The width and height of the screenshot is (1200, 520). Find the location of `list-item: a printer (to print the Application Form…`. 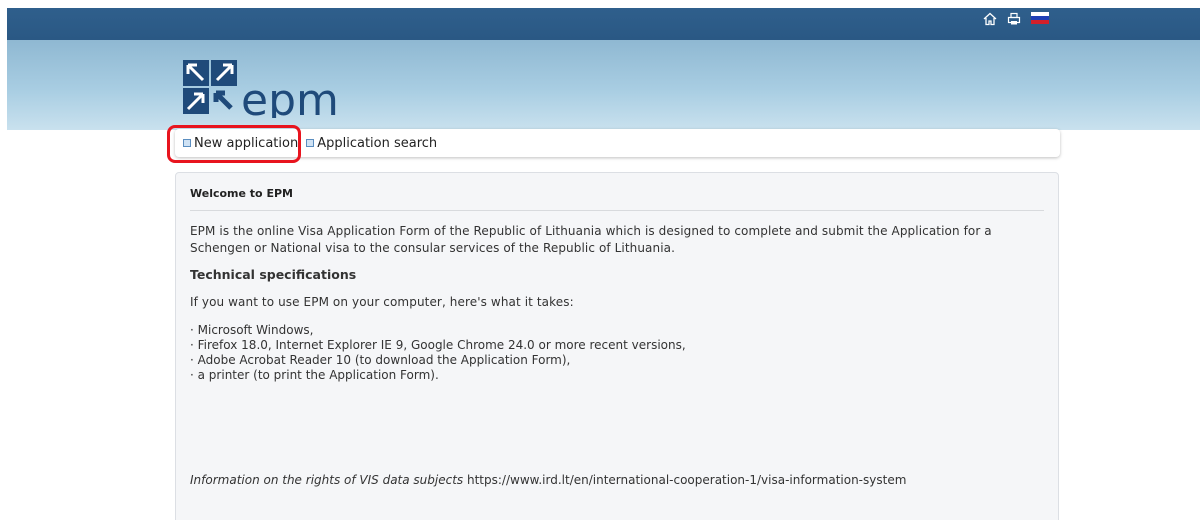

list-item: a printer (to print the Application Form… is located at coordinates (617, 375).